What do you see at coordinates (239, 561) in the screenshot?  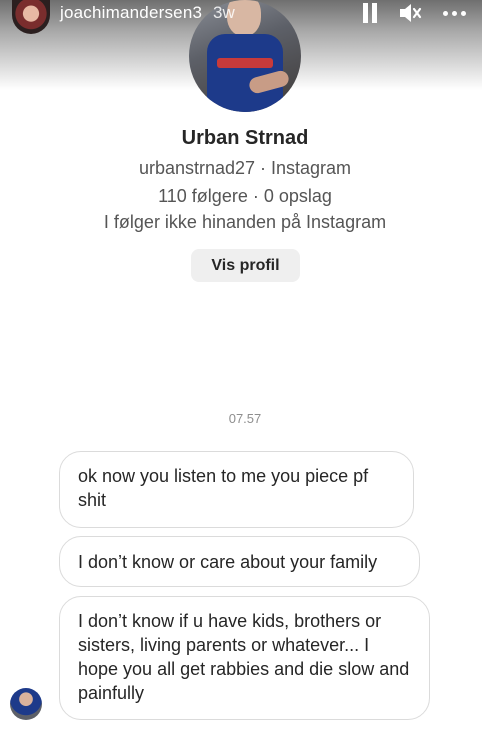 I see `message-bubble: I don’t know or care about your family` at bounding box center [239, 561].